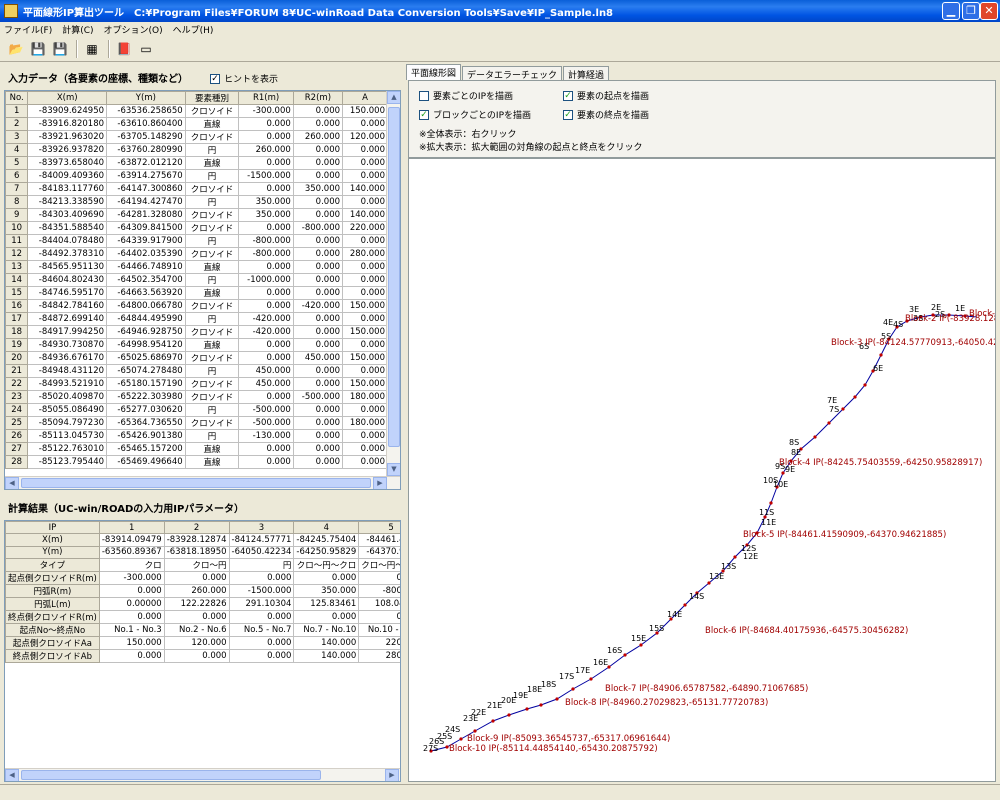 This screenshot has width=1000, height=800. Describe the element at coordinates (17, 449) in the screenshot. I see `row-number: 27` at that location.